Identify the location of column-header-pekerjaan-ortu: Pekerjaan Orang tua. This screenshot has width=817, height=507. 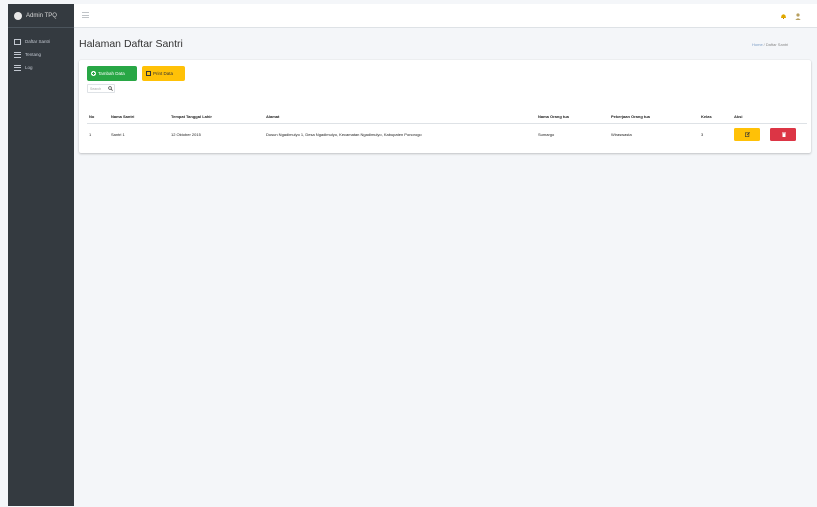
(654, 117).